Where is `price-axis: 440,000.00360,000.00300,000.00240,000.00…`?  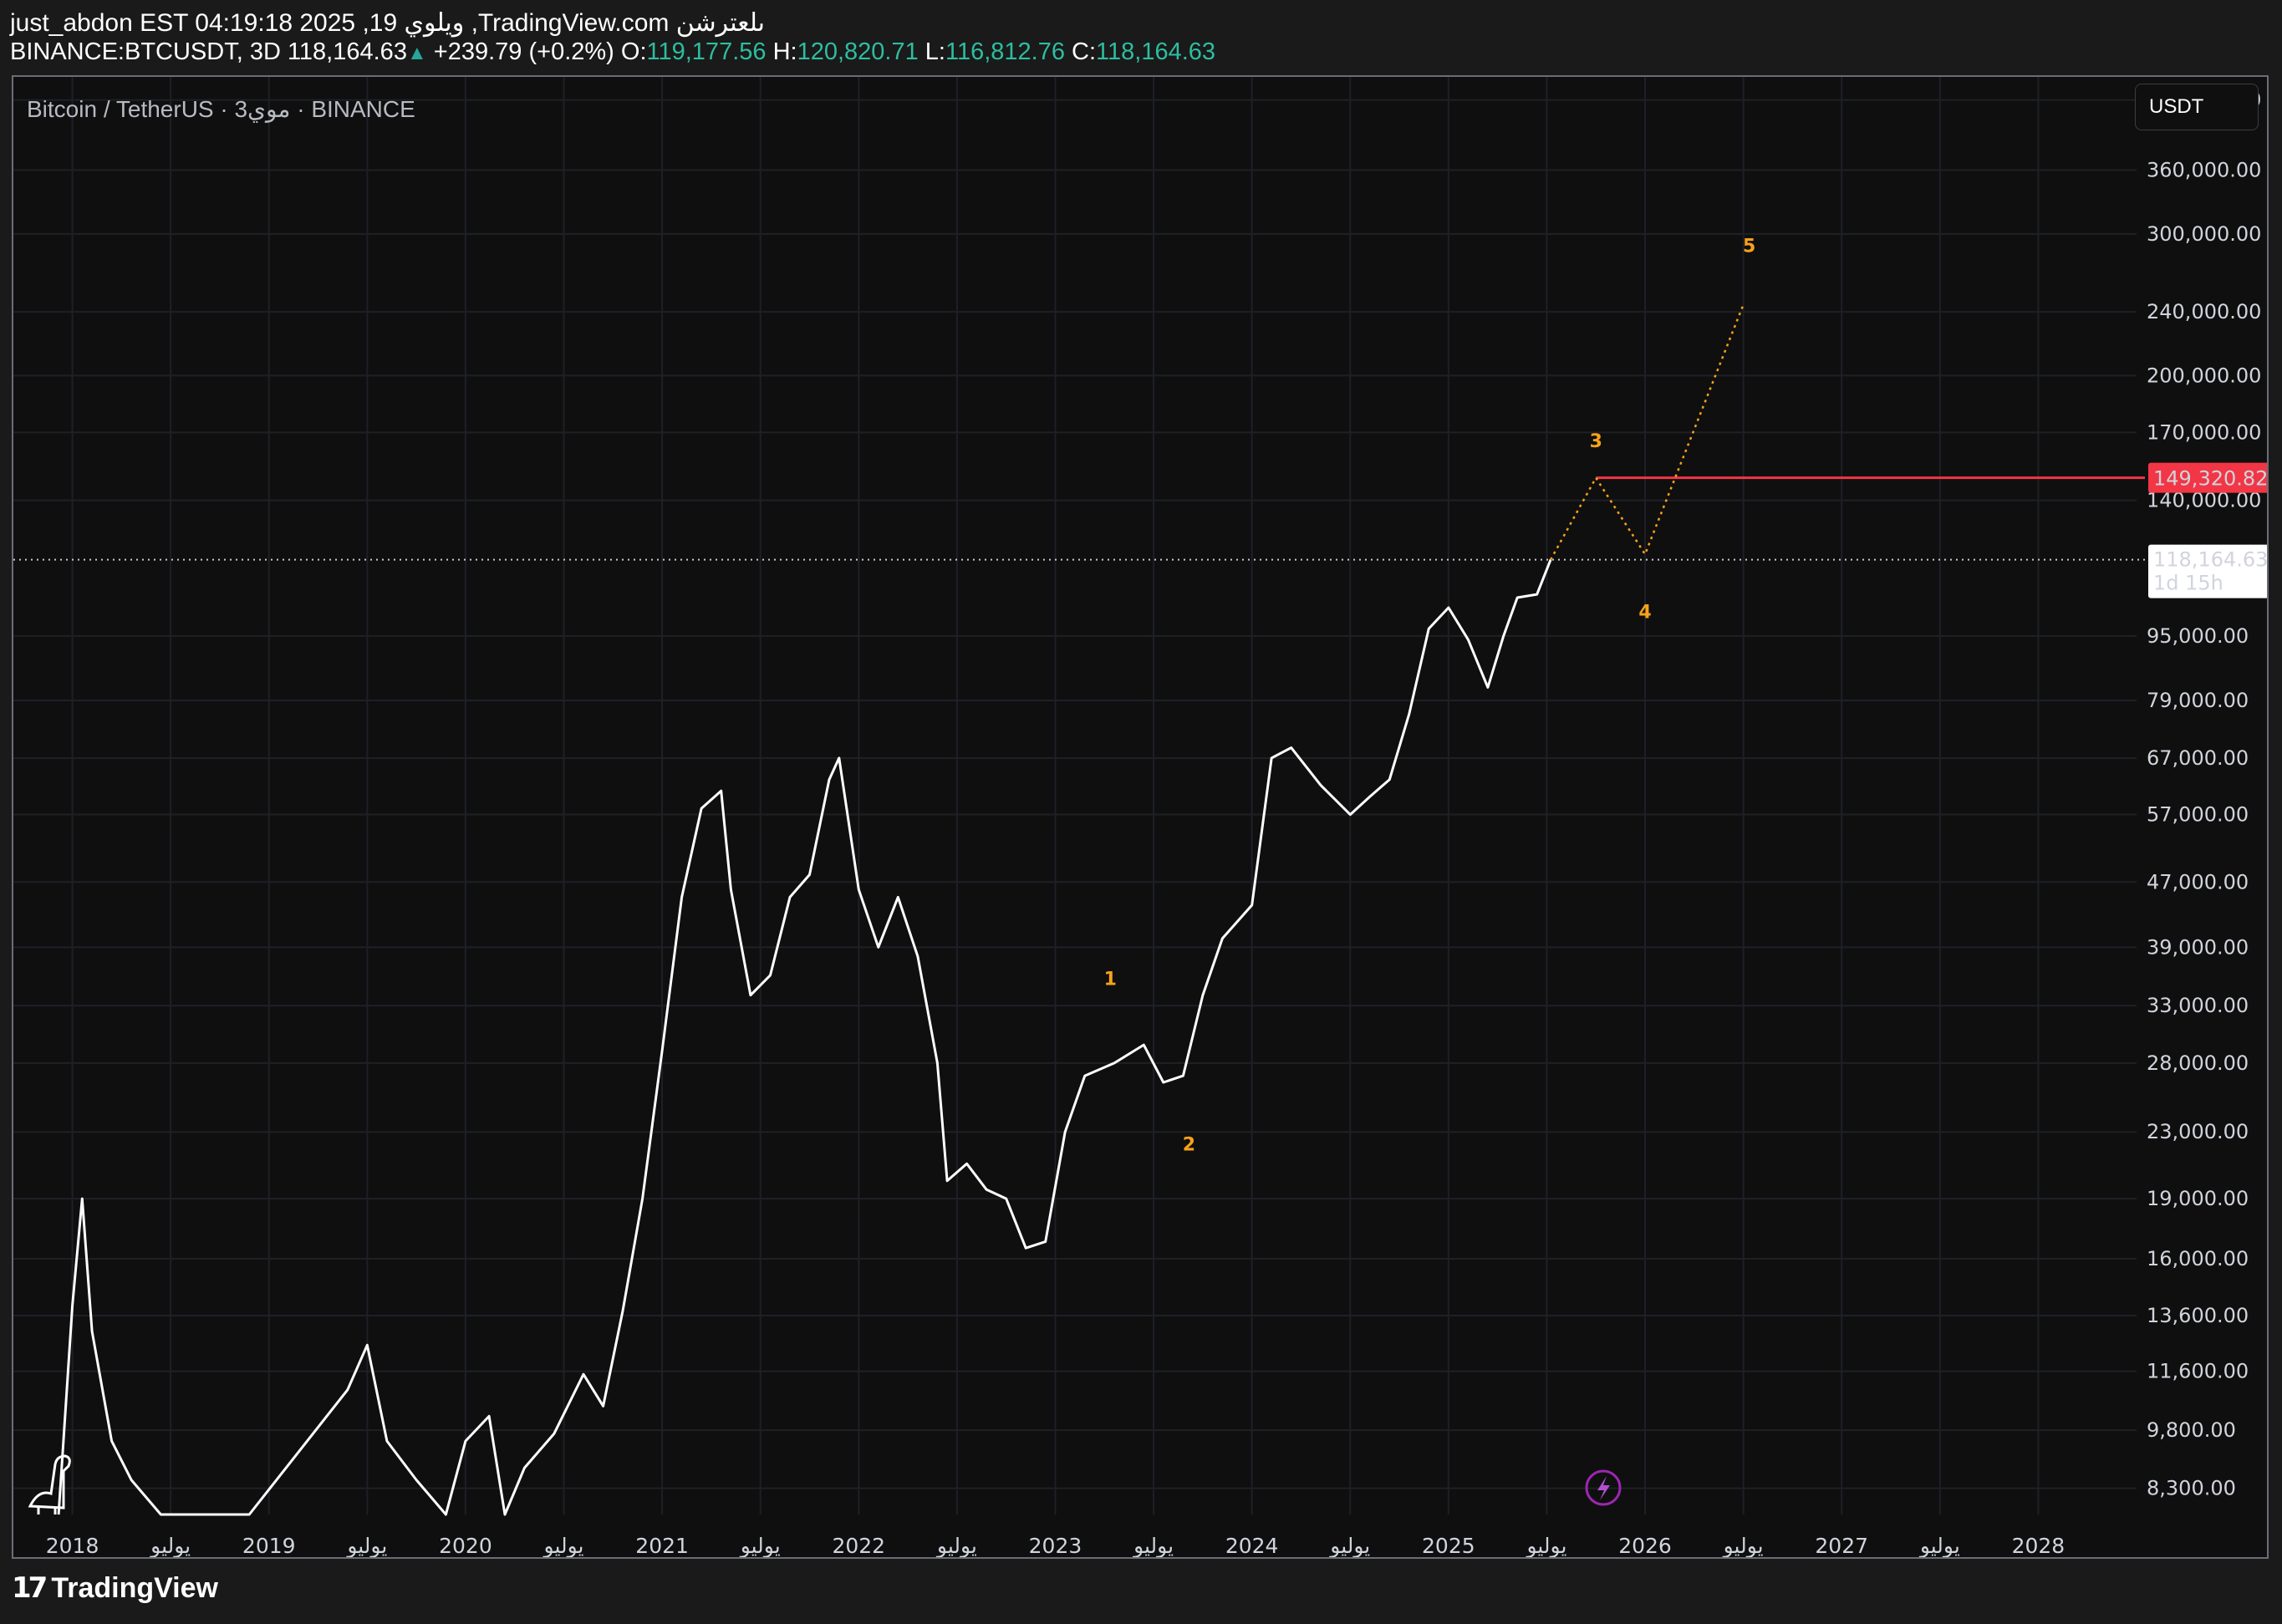 price-axis: 440,000.00360,000.00300,000.00240,000.00… is located at coordinates (2204, 794).